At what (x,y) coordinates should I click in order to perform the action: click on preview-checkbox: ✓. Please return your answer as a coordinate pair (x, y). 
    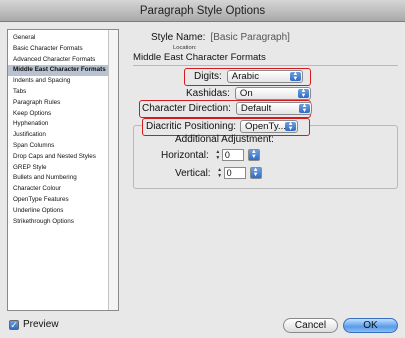
    Looking at the image, I should click on (14, 325).